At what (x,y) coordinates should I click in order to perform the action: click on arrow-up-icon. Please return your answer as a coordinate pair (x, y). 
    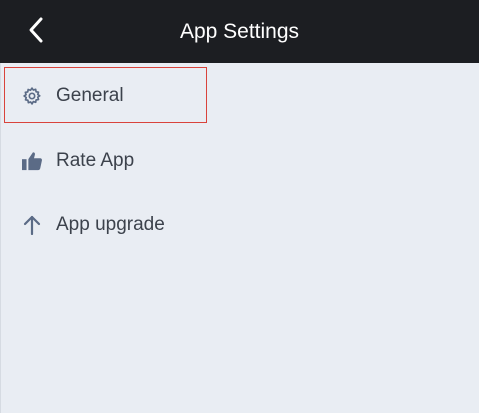
    Looking at the image, I should click on (32, 225).